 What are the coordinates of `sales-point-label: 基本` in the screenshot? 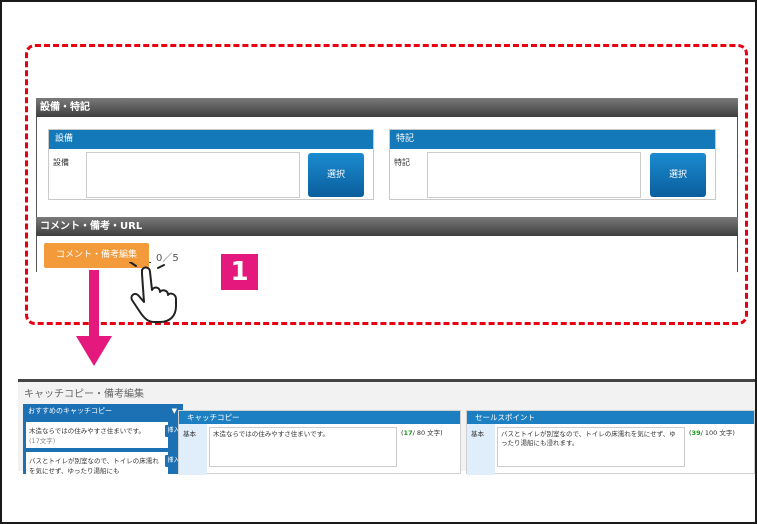 It's located at (481, 449).